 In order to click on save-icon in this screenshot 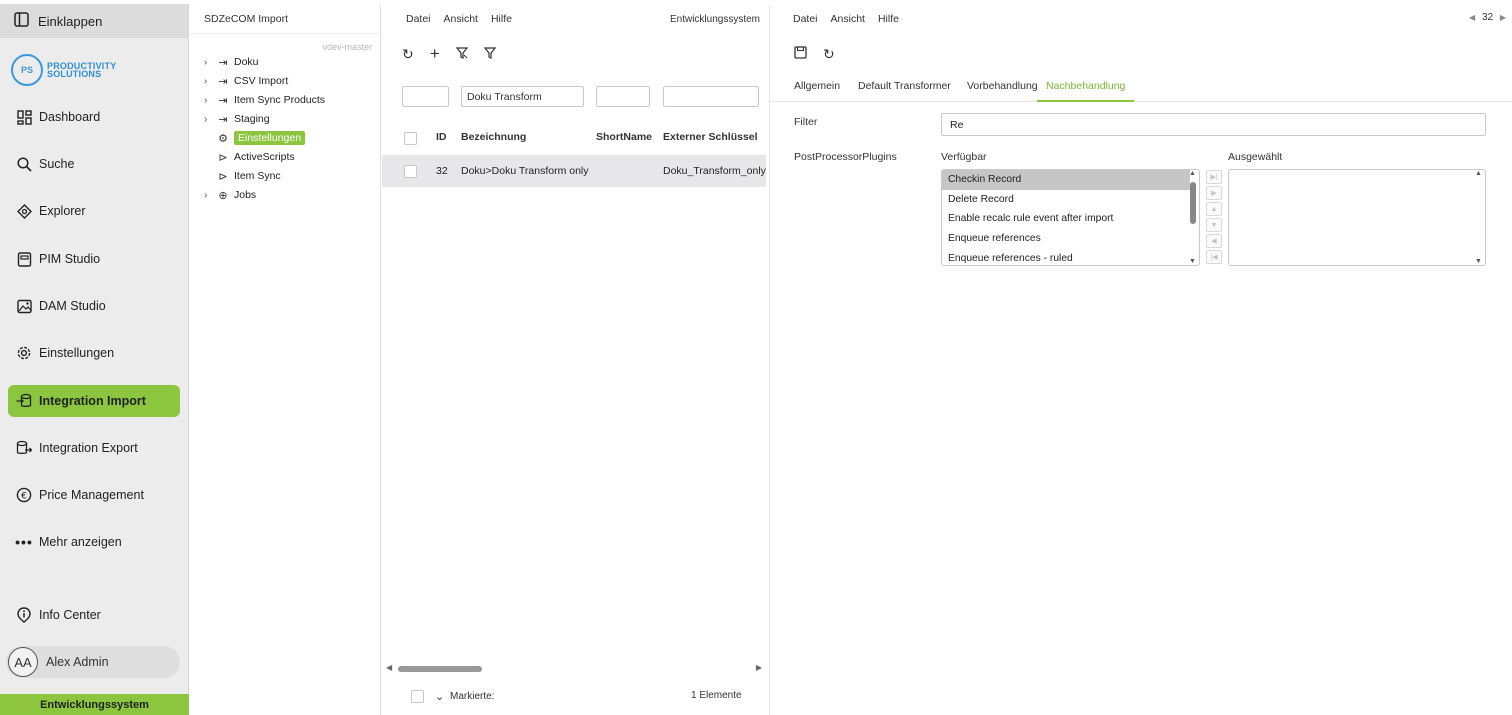, I will do `click(800, 54)`.